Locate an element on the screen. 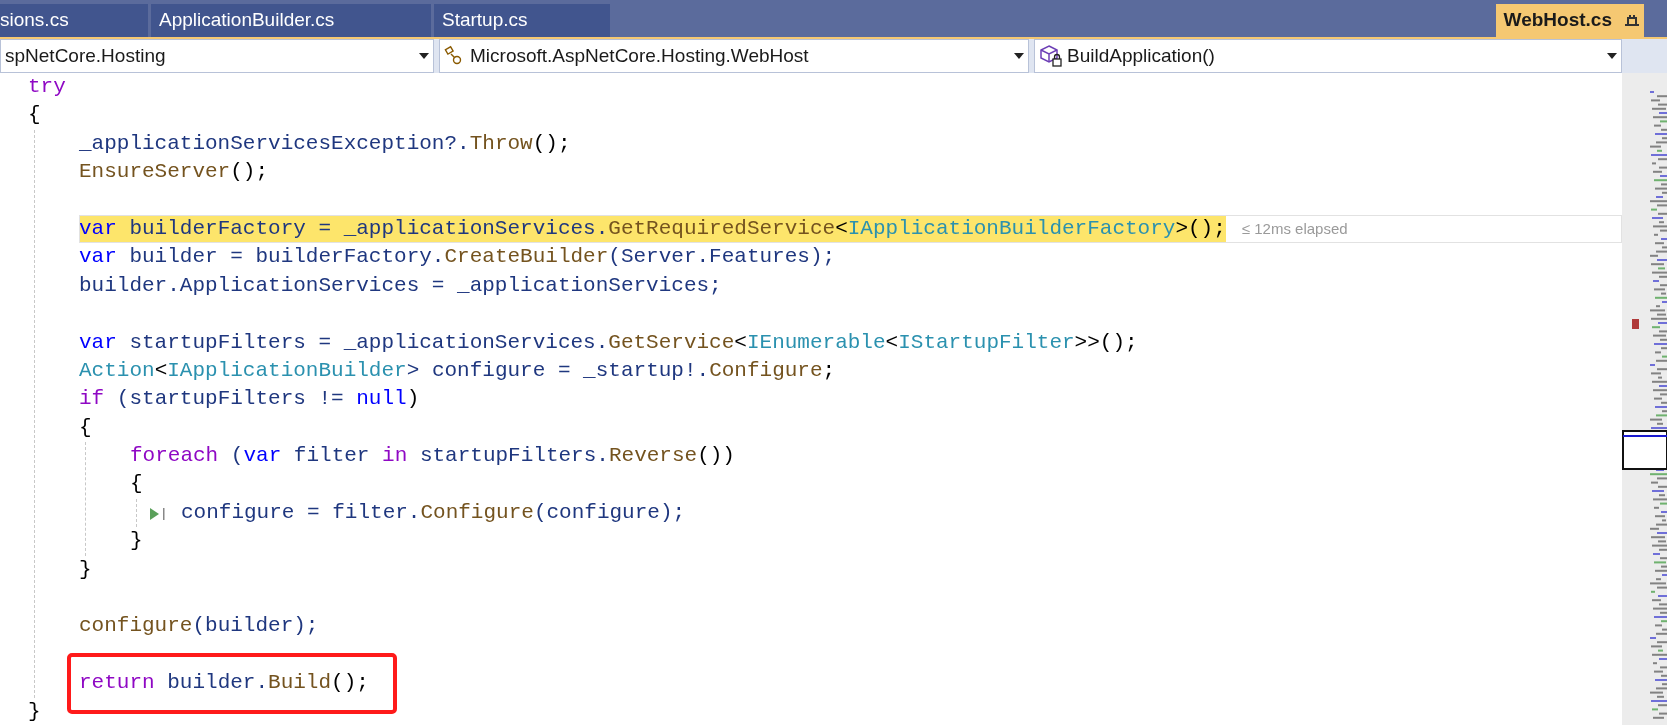  code-line: foreach (var filter in startupFilters.Reverse()) is located at coordinates (432, 456).